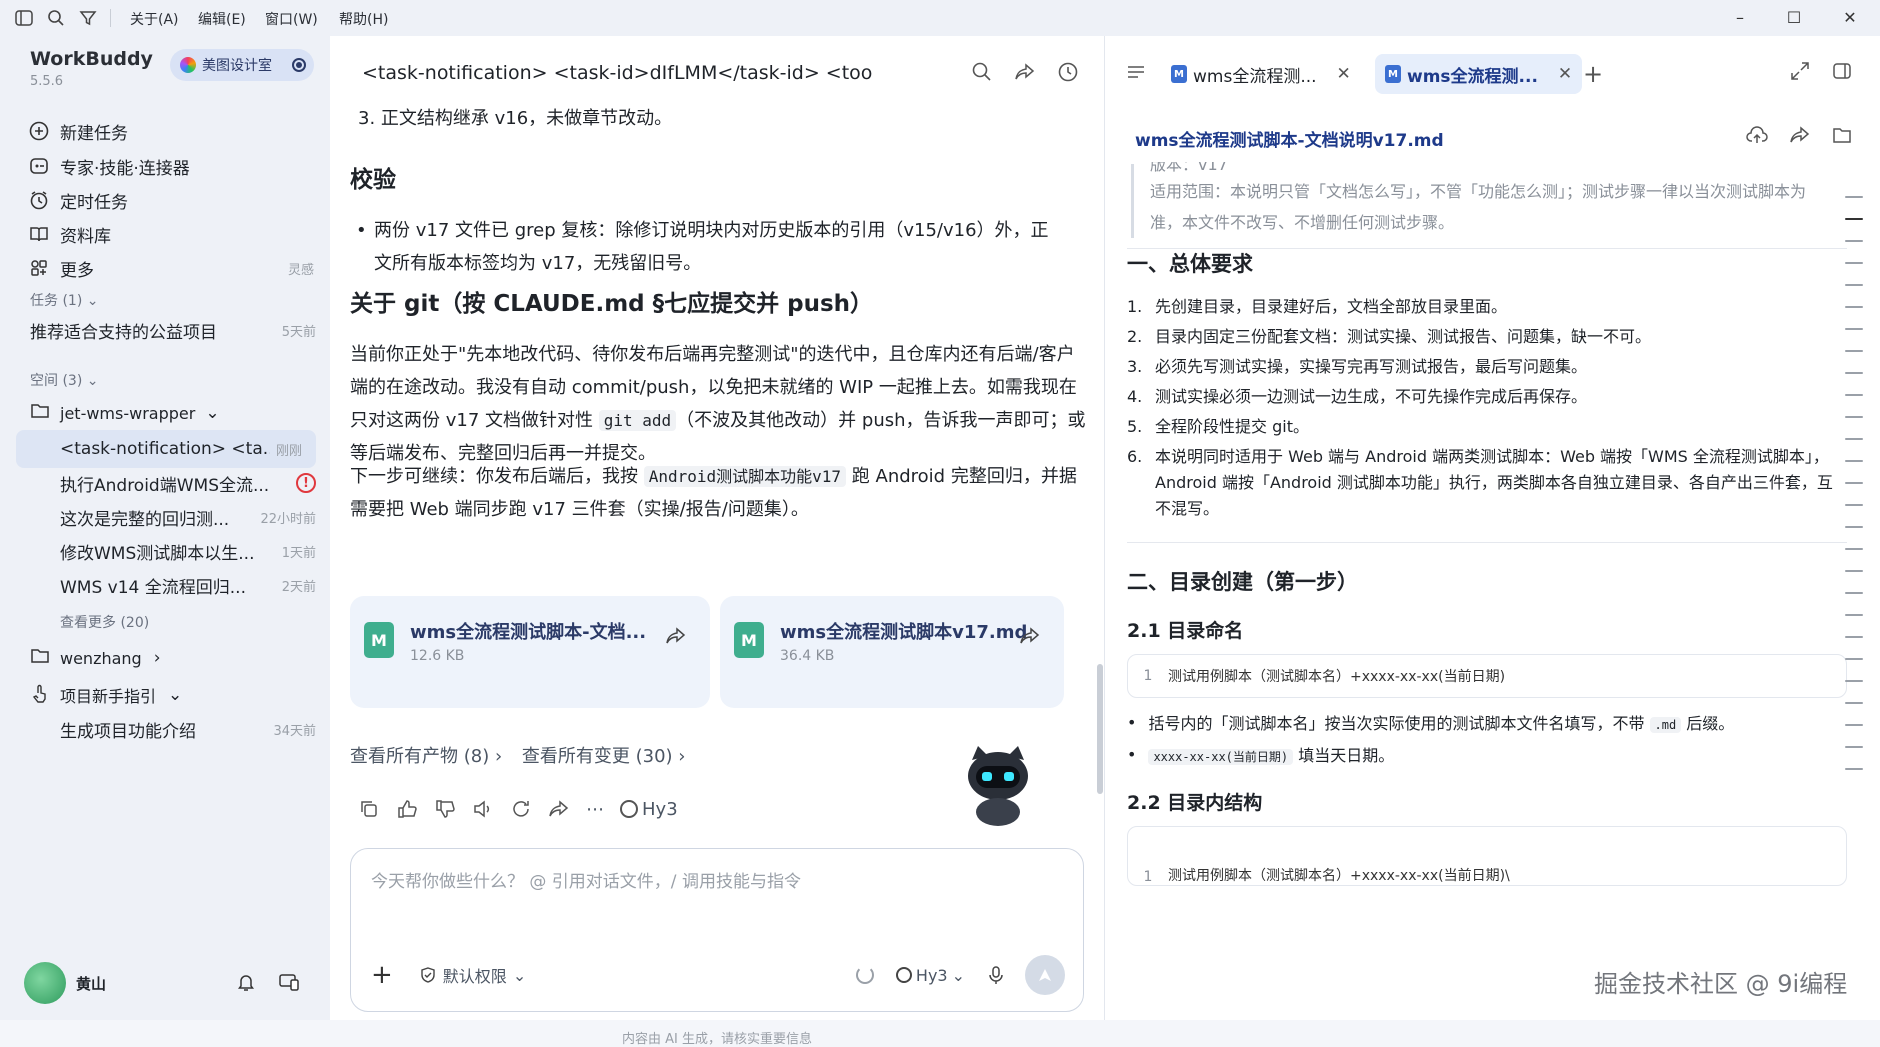  Describe the element at coordinates (242, 65) in the screenshot. I see `studio-badge: 美图设计室` at that location.